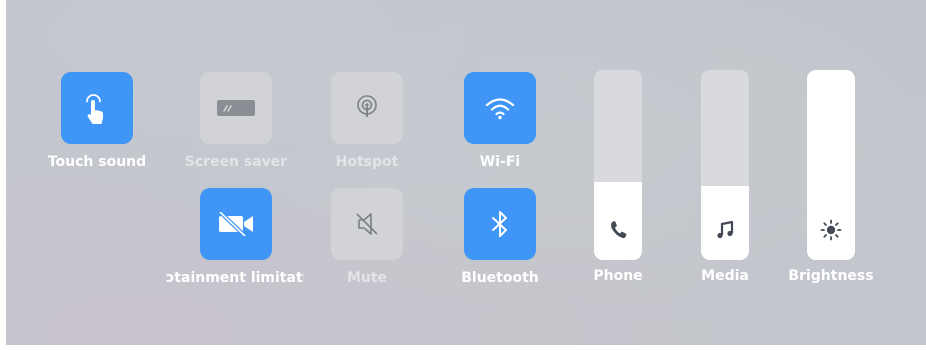 This screenshot has height=351, width=926. I want to click on speaker-muted-icon, so click(367, 224).